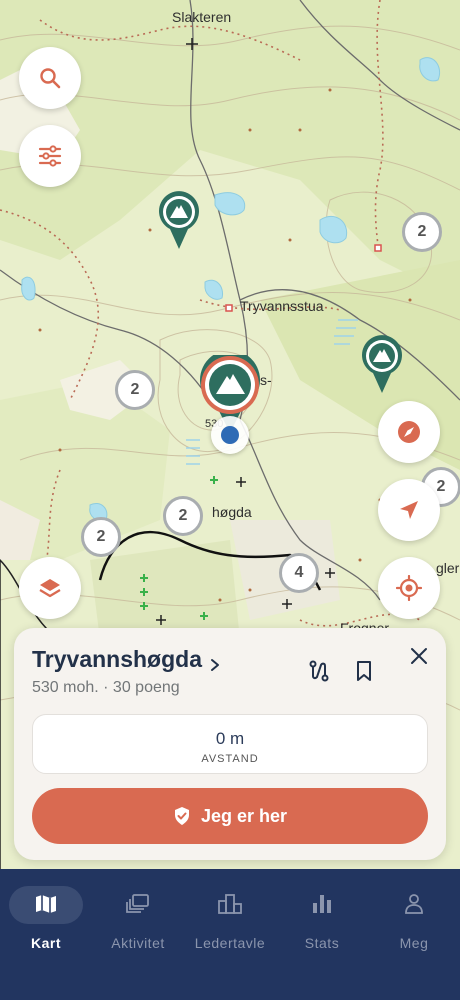  I want to click on tab-aktivitet: Aktivitet, so click(138, 922).